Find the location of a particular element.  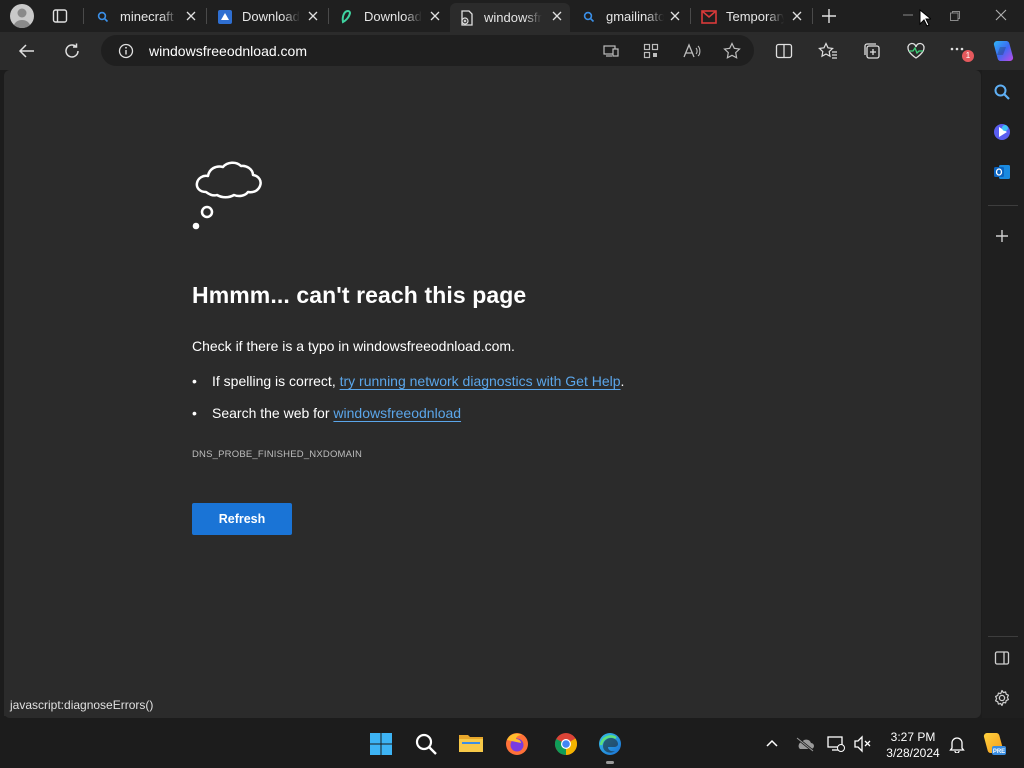

tab-actions-button is located at coordinates (60, 16).